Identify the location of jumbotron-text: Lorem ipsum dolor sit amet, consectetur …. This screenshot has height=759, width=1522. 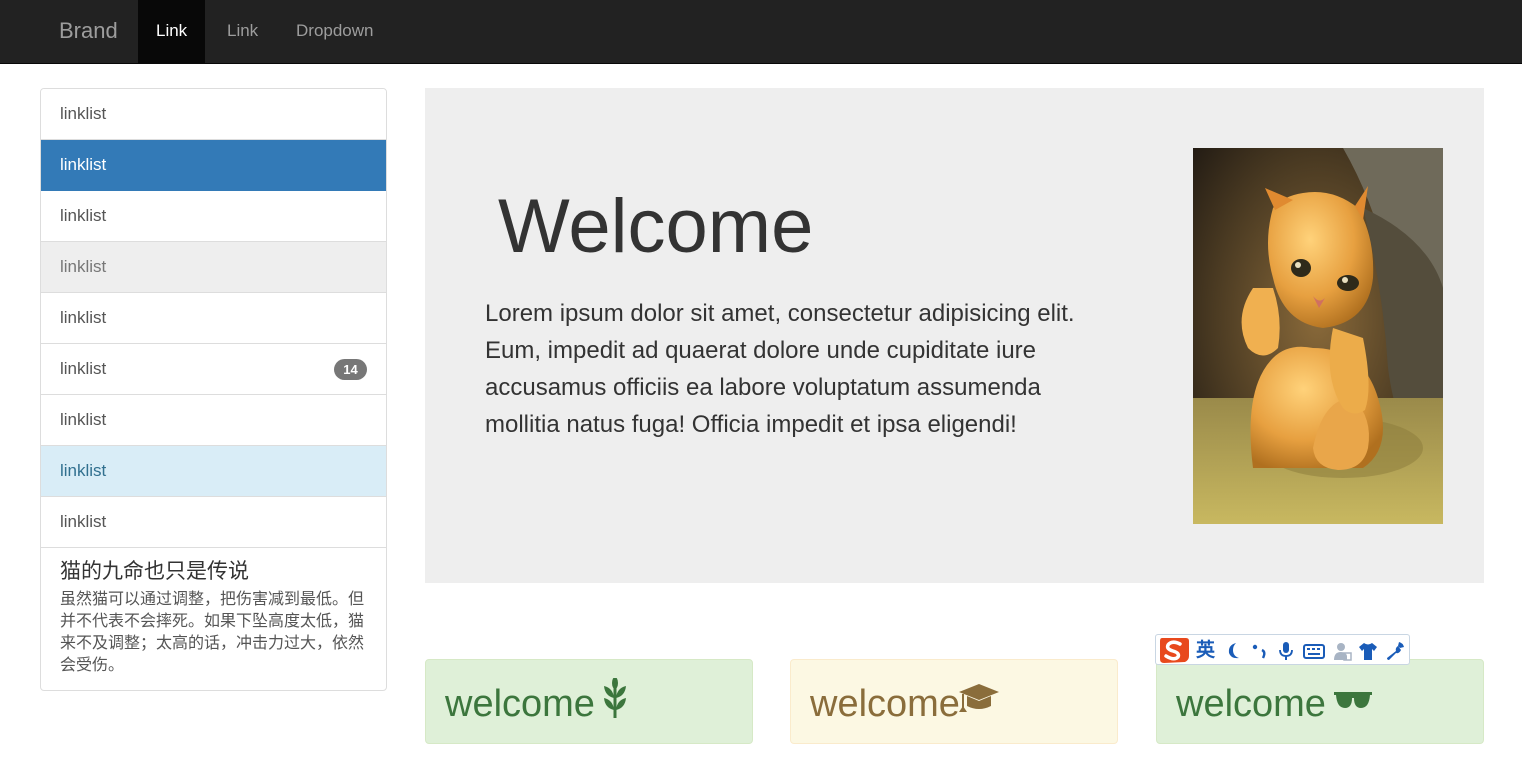
(780, 369).